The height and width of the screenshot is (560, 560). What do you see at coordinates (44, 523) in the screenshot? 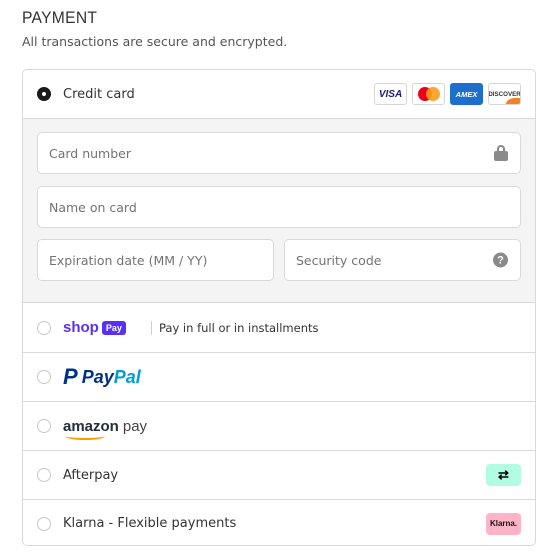
I see `klarna-radio` at bounding box center [44, 523].